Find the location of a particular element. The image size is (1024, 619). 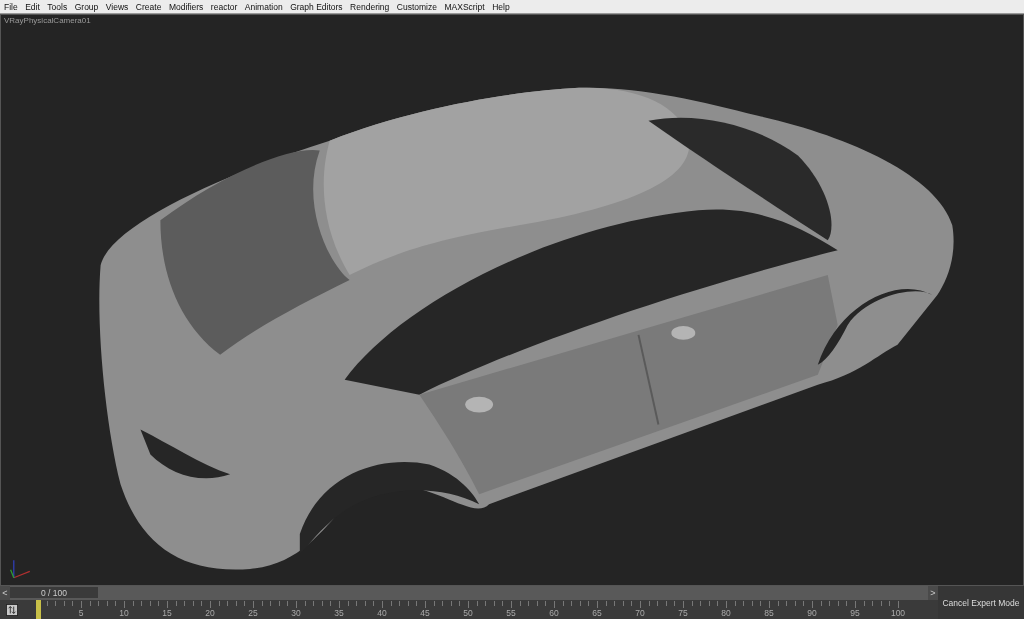

frame-number: 65 is located at coordinates (597, 613).